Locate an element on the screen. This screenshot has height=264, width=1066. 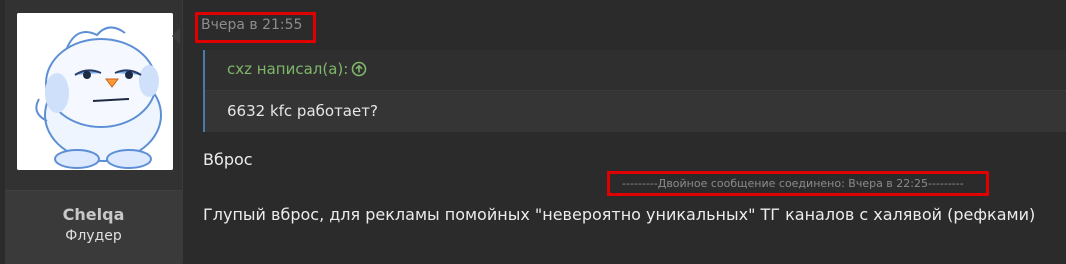
arrow-up-circle-icon is located at coordinates (359, 69).